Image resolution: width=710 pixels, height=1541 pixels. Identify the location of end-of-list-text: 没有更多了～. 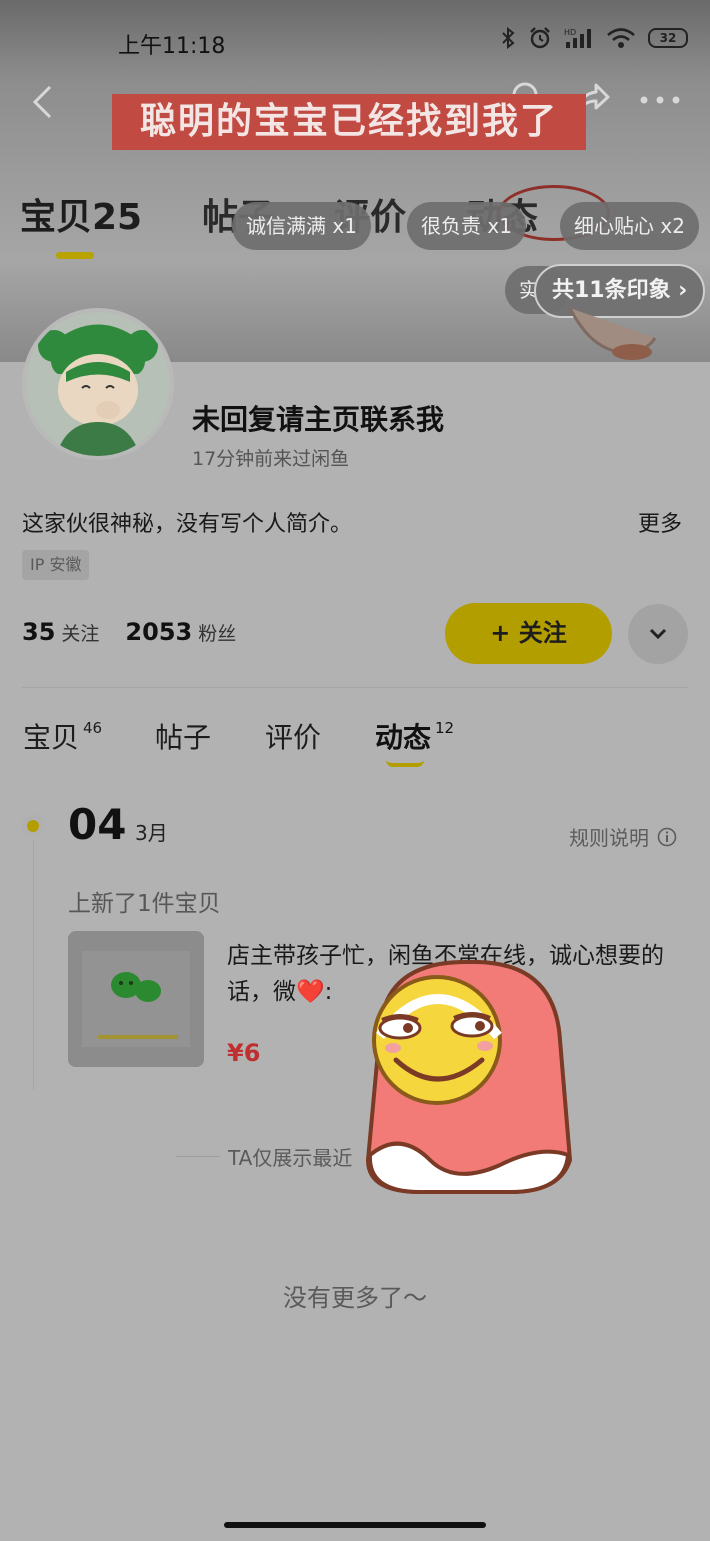
(355, 1298).